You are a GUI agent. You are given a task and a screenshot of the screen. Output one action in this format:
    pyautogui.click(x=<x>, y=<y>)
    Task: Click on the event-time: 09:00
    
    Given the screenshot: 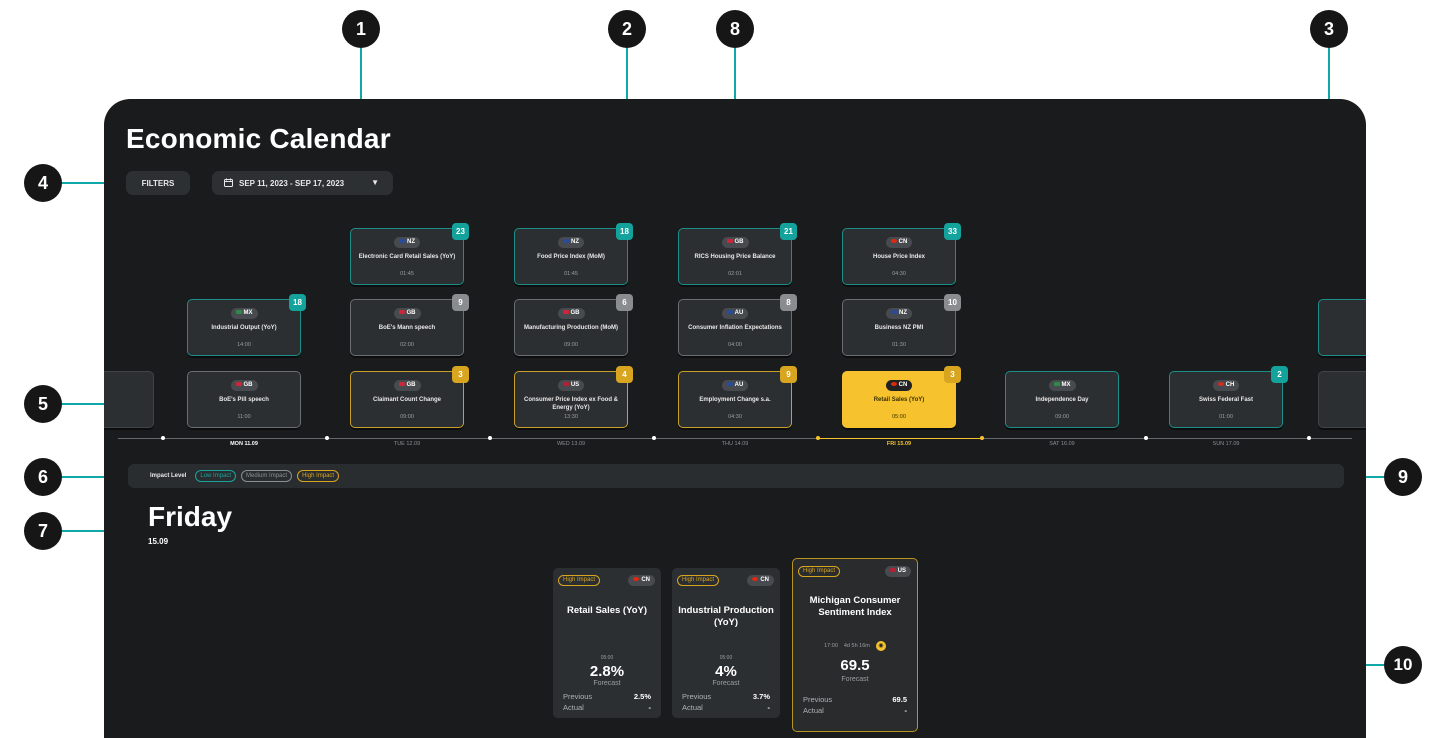 What is the action you would take?
    pyautogui.click(x=1062, y=417)
    